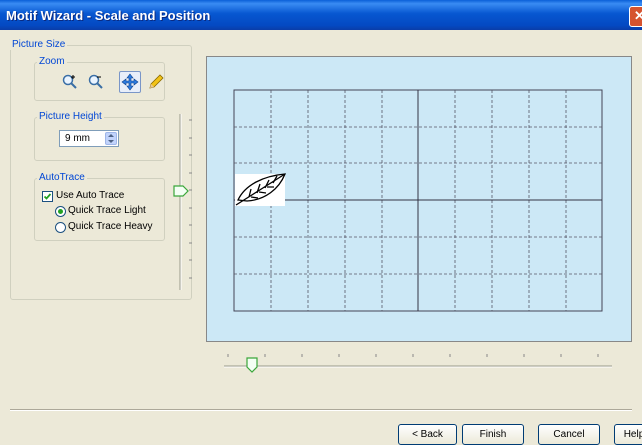 The image size is (642, 445). I want to click on quick-trace-heavy-label: Quick Trace Heavy, so click(110, 226).